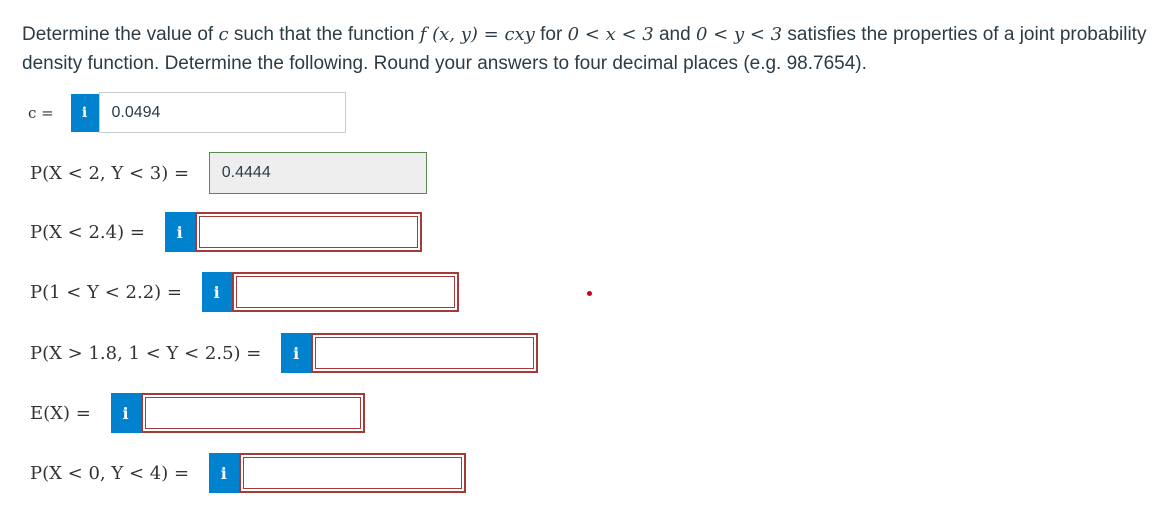 Image resolution: width=1170 pixels, height=507 pixels. I want to click on answer-row-p5: P(X < 0, Y < 4) = i, so click(248, 473).